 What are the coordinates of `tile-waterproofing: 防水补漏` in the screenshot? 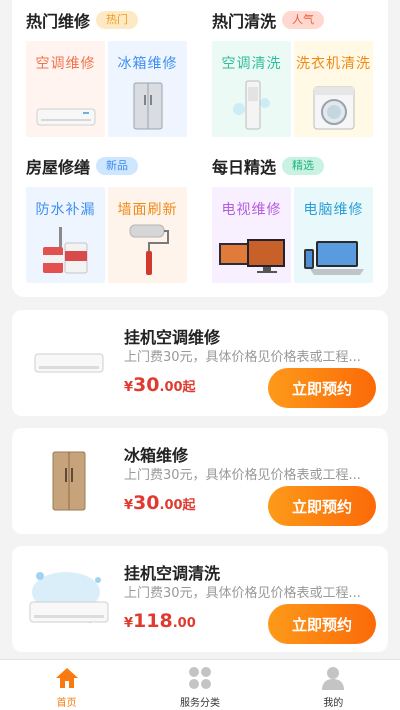 It's located at (65, 235).